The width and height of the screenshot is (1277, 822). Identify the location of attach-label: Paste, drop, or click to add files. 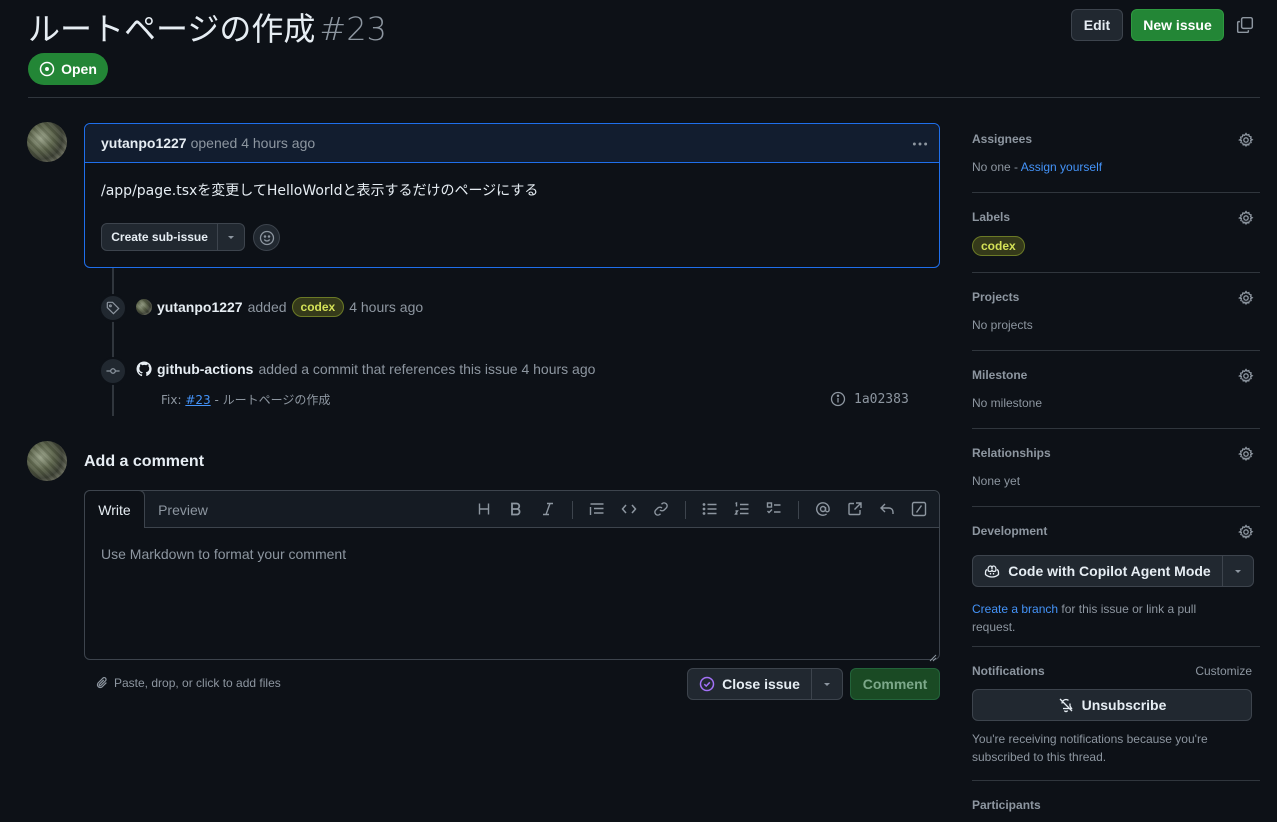
(197, 683).